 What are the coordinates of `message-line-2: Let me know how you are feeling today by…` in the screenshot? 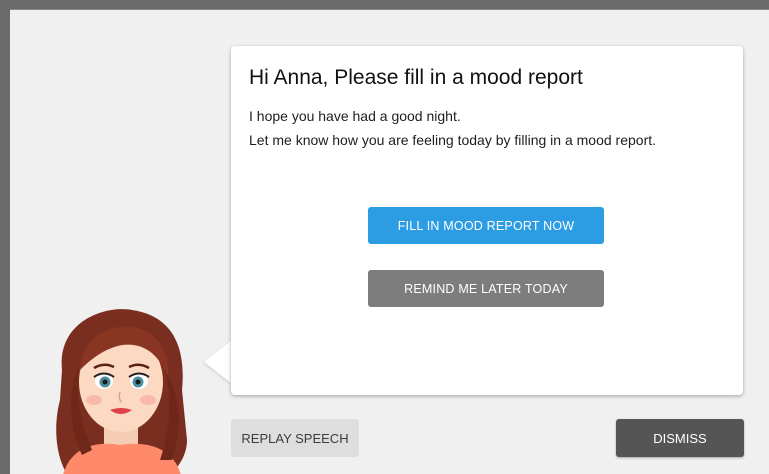 It's located at (453, 140).